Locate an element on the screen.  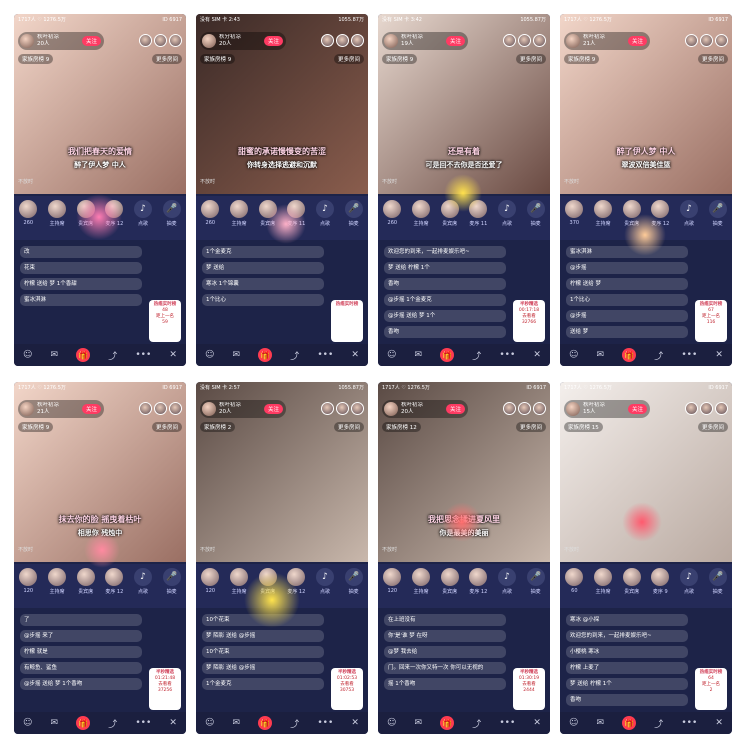
rank-widget: 半秒精选 01:02:53 去看看 30753 is located at coordinates (347, 689).